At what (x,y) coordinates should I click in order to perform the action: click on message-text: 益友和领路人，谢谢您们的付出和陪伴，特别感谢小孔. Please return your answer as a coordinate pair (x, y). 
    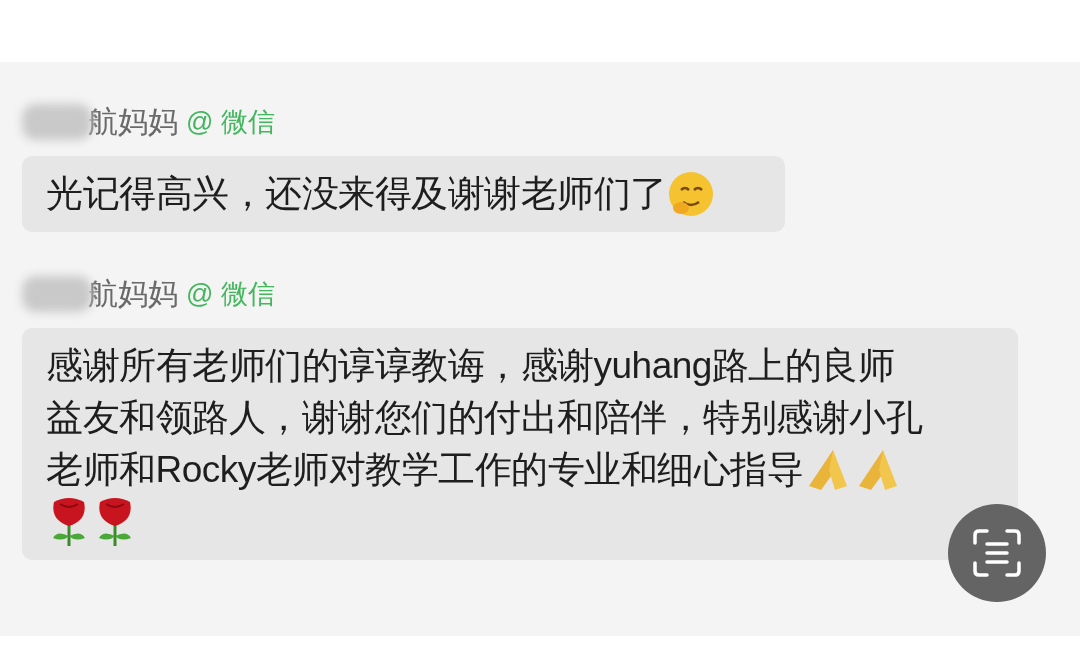
    Looking at the image, I should click on (484, 418).